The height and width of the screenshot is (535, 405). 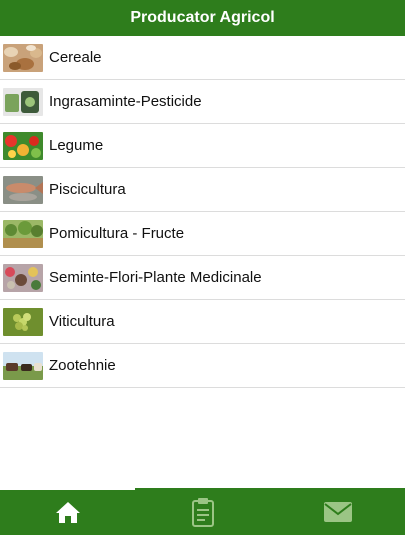 I want to click on list-item-label: Ingrasaminte-Pesticide, so click(x=125, y=101).